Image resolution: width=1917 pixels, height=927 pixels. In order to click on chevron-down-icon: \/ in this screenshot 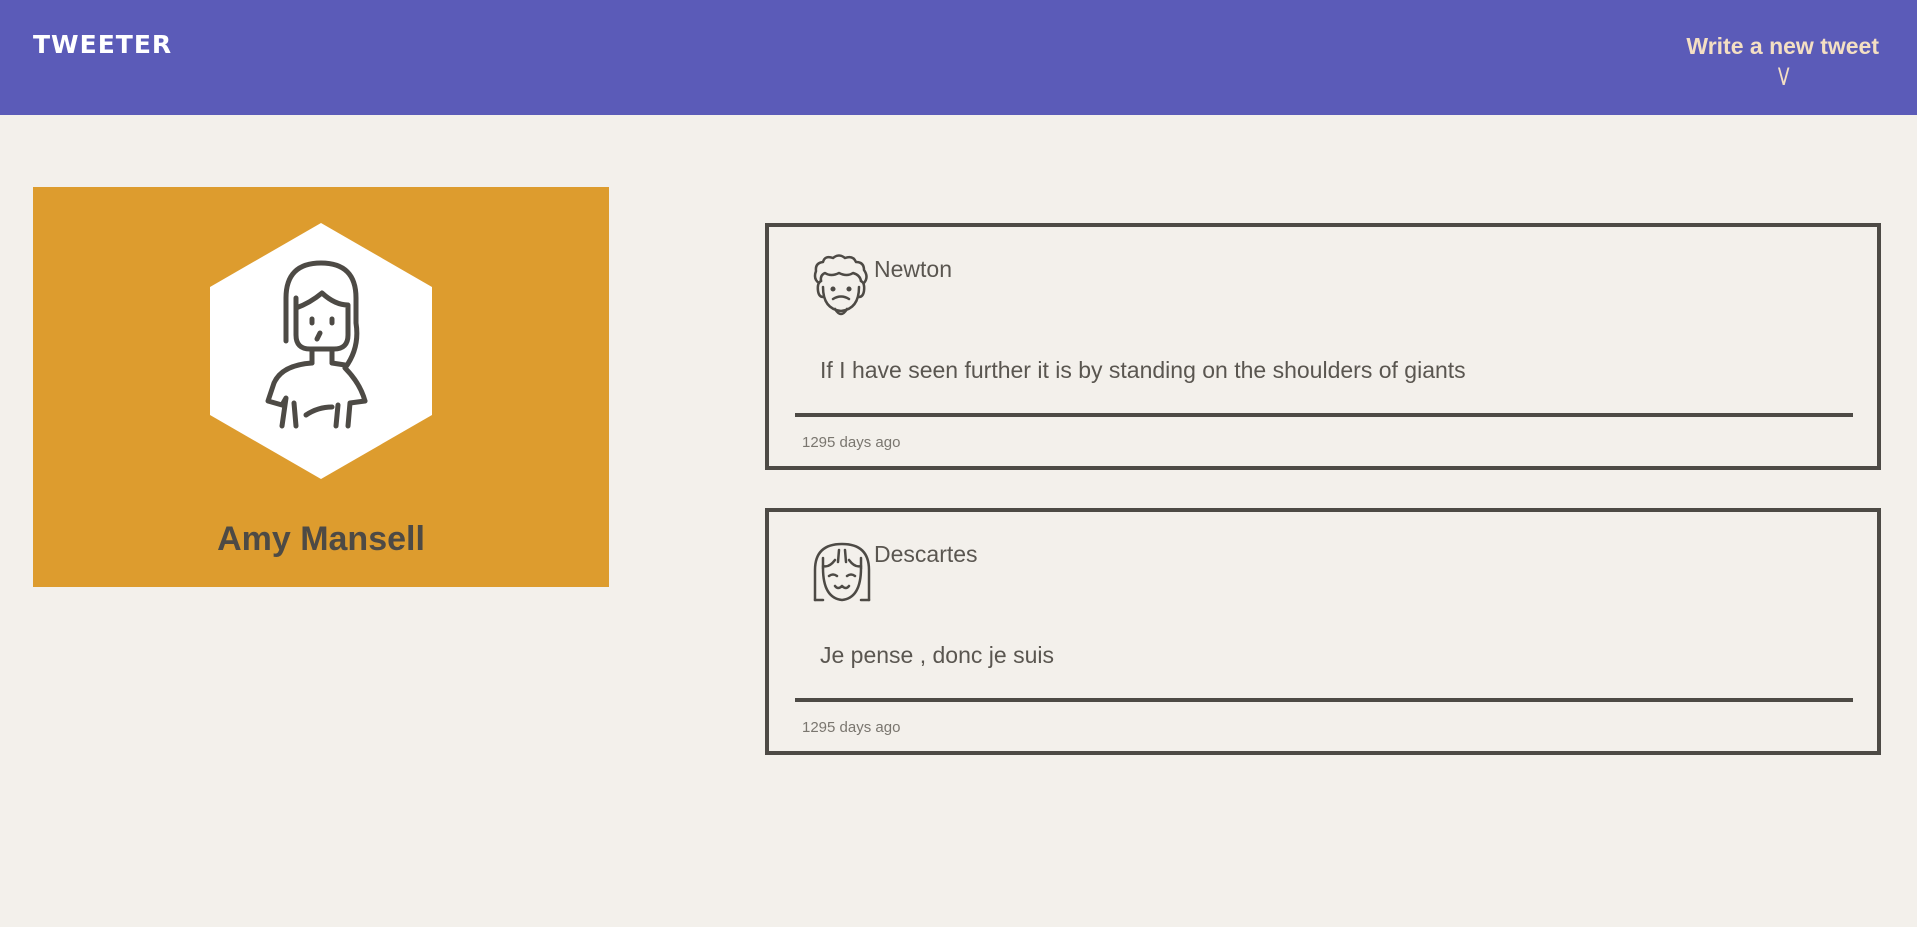, I will do `click(1782, 78)`.